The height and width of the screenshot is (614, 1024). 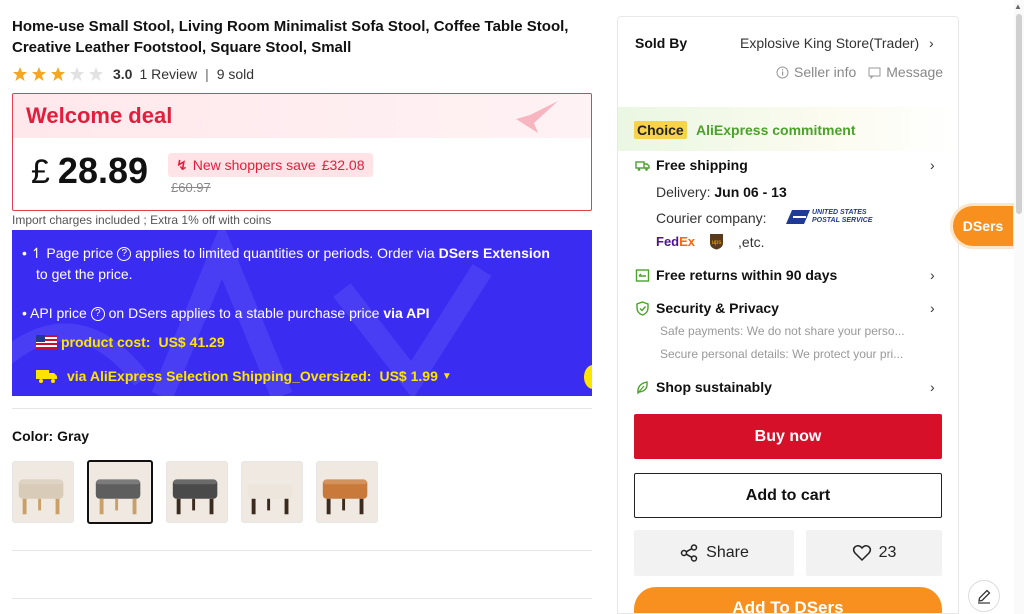 I want to click on color-swatch-gray, so click(x=120, y=492).